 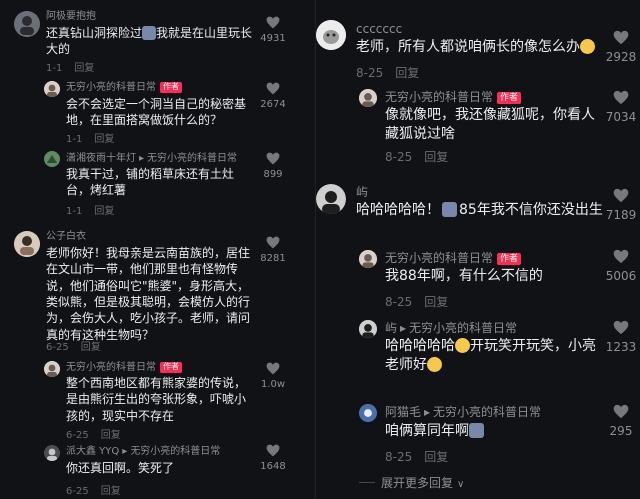 I want to click on like-count: 4931, so click(x=273, y=38).